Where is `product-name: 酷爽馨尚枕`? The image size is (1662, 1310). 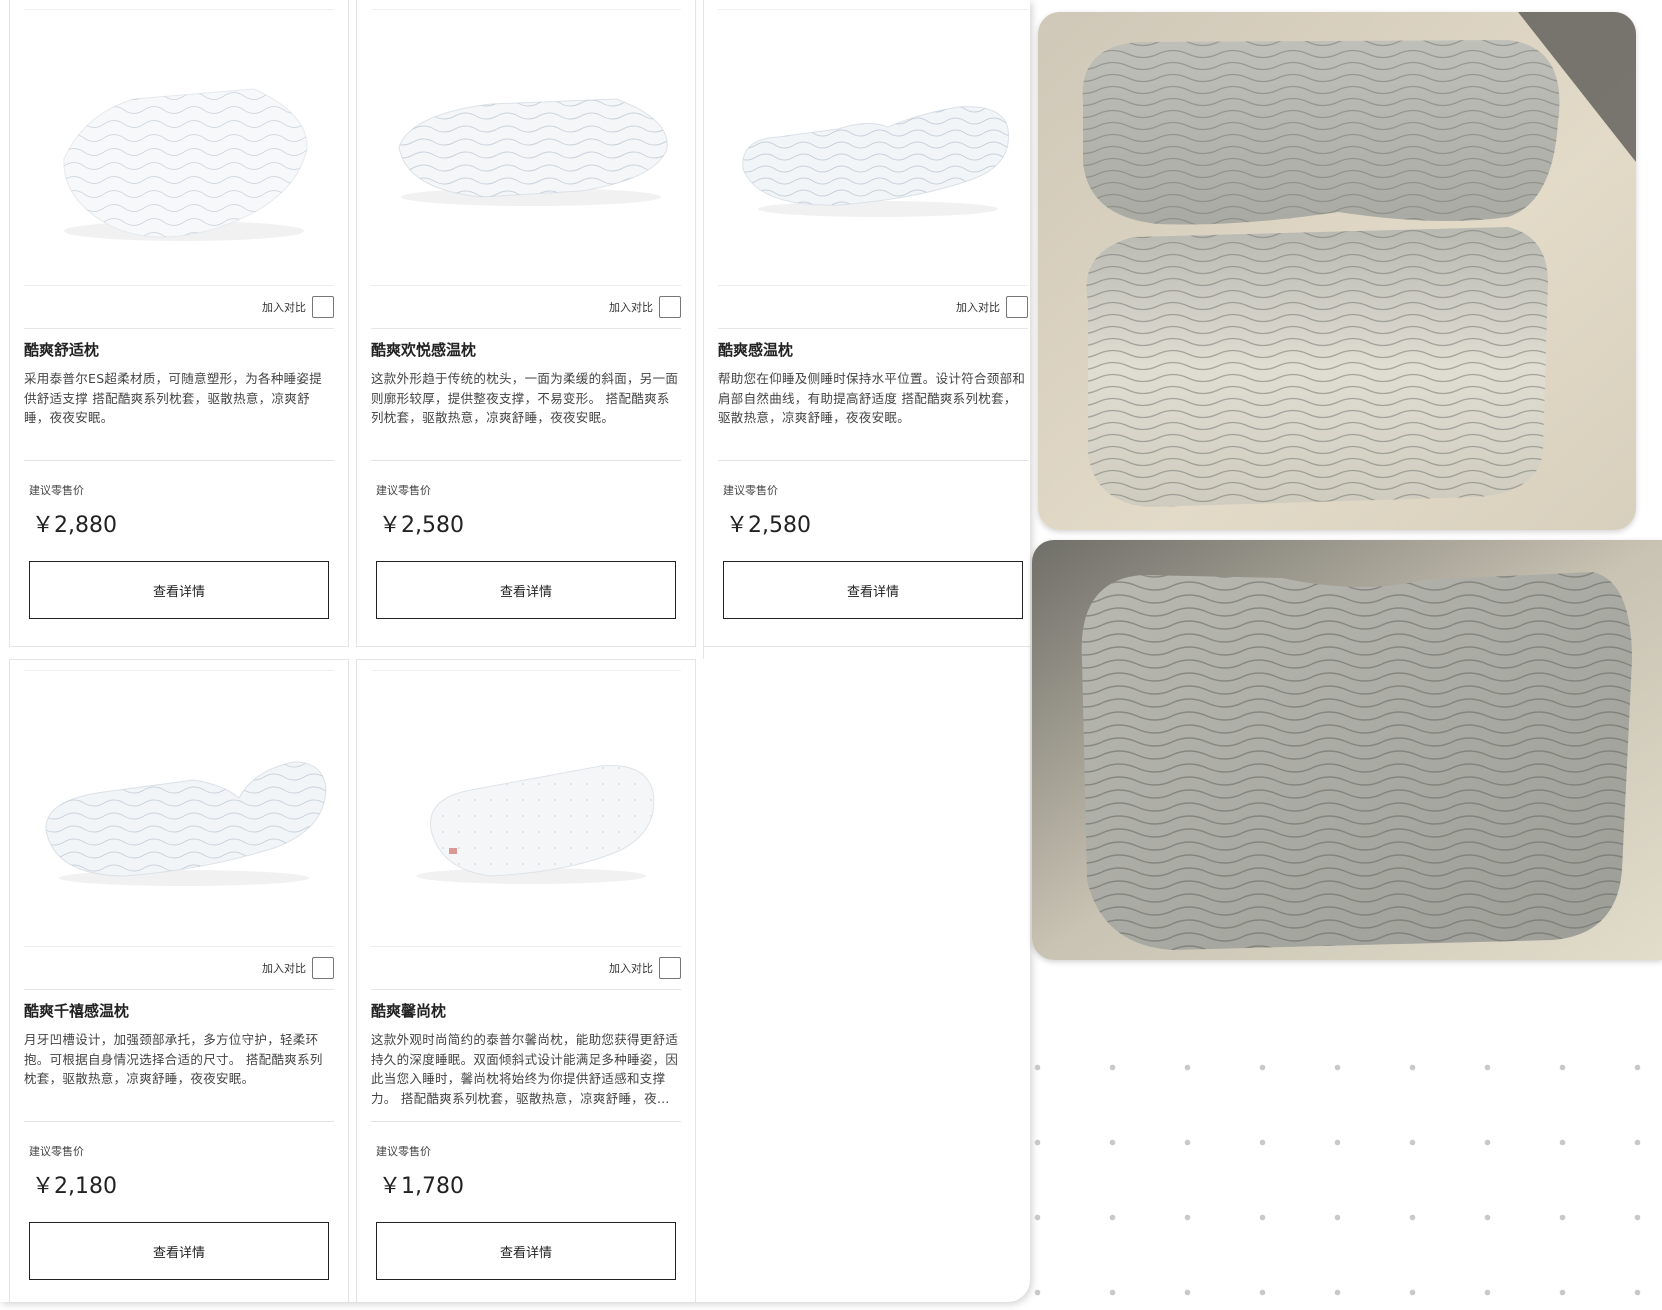 product-name: 酷爽馨尚枕 is located at coordinates (408, 1010).